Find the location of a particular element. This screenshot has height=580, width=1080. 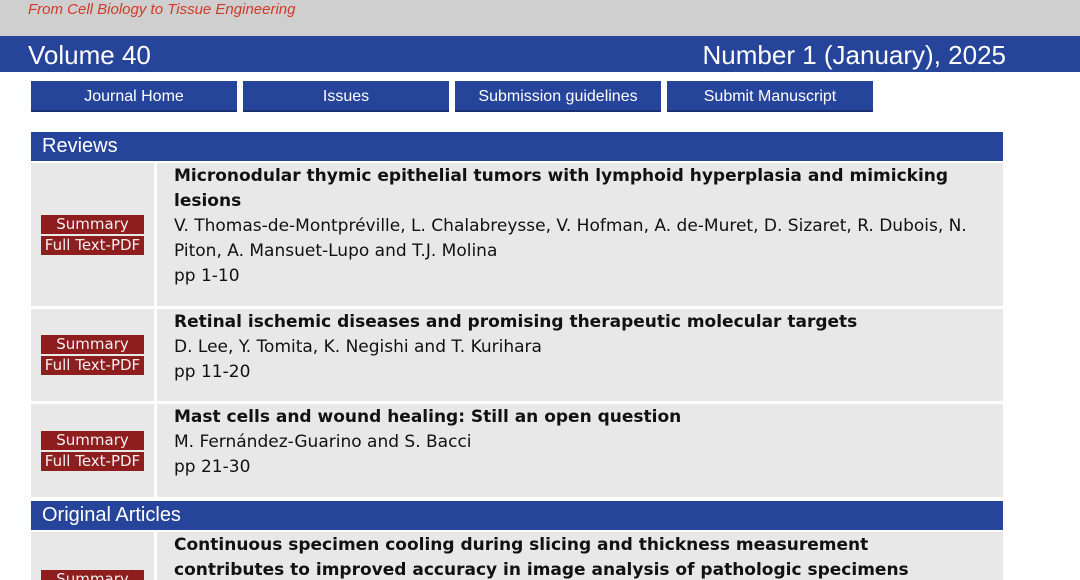

journal-home-button: Journal Home is located at coordinates (134, 96).